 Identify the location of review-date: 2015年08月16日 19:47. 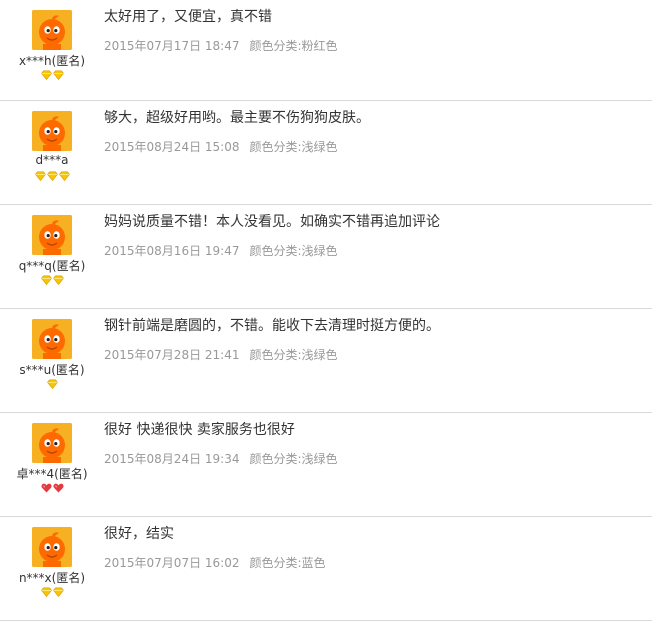
(172, 251).